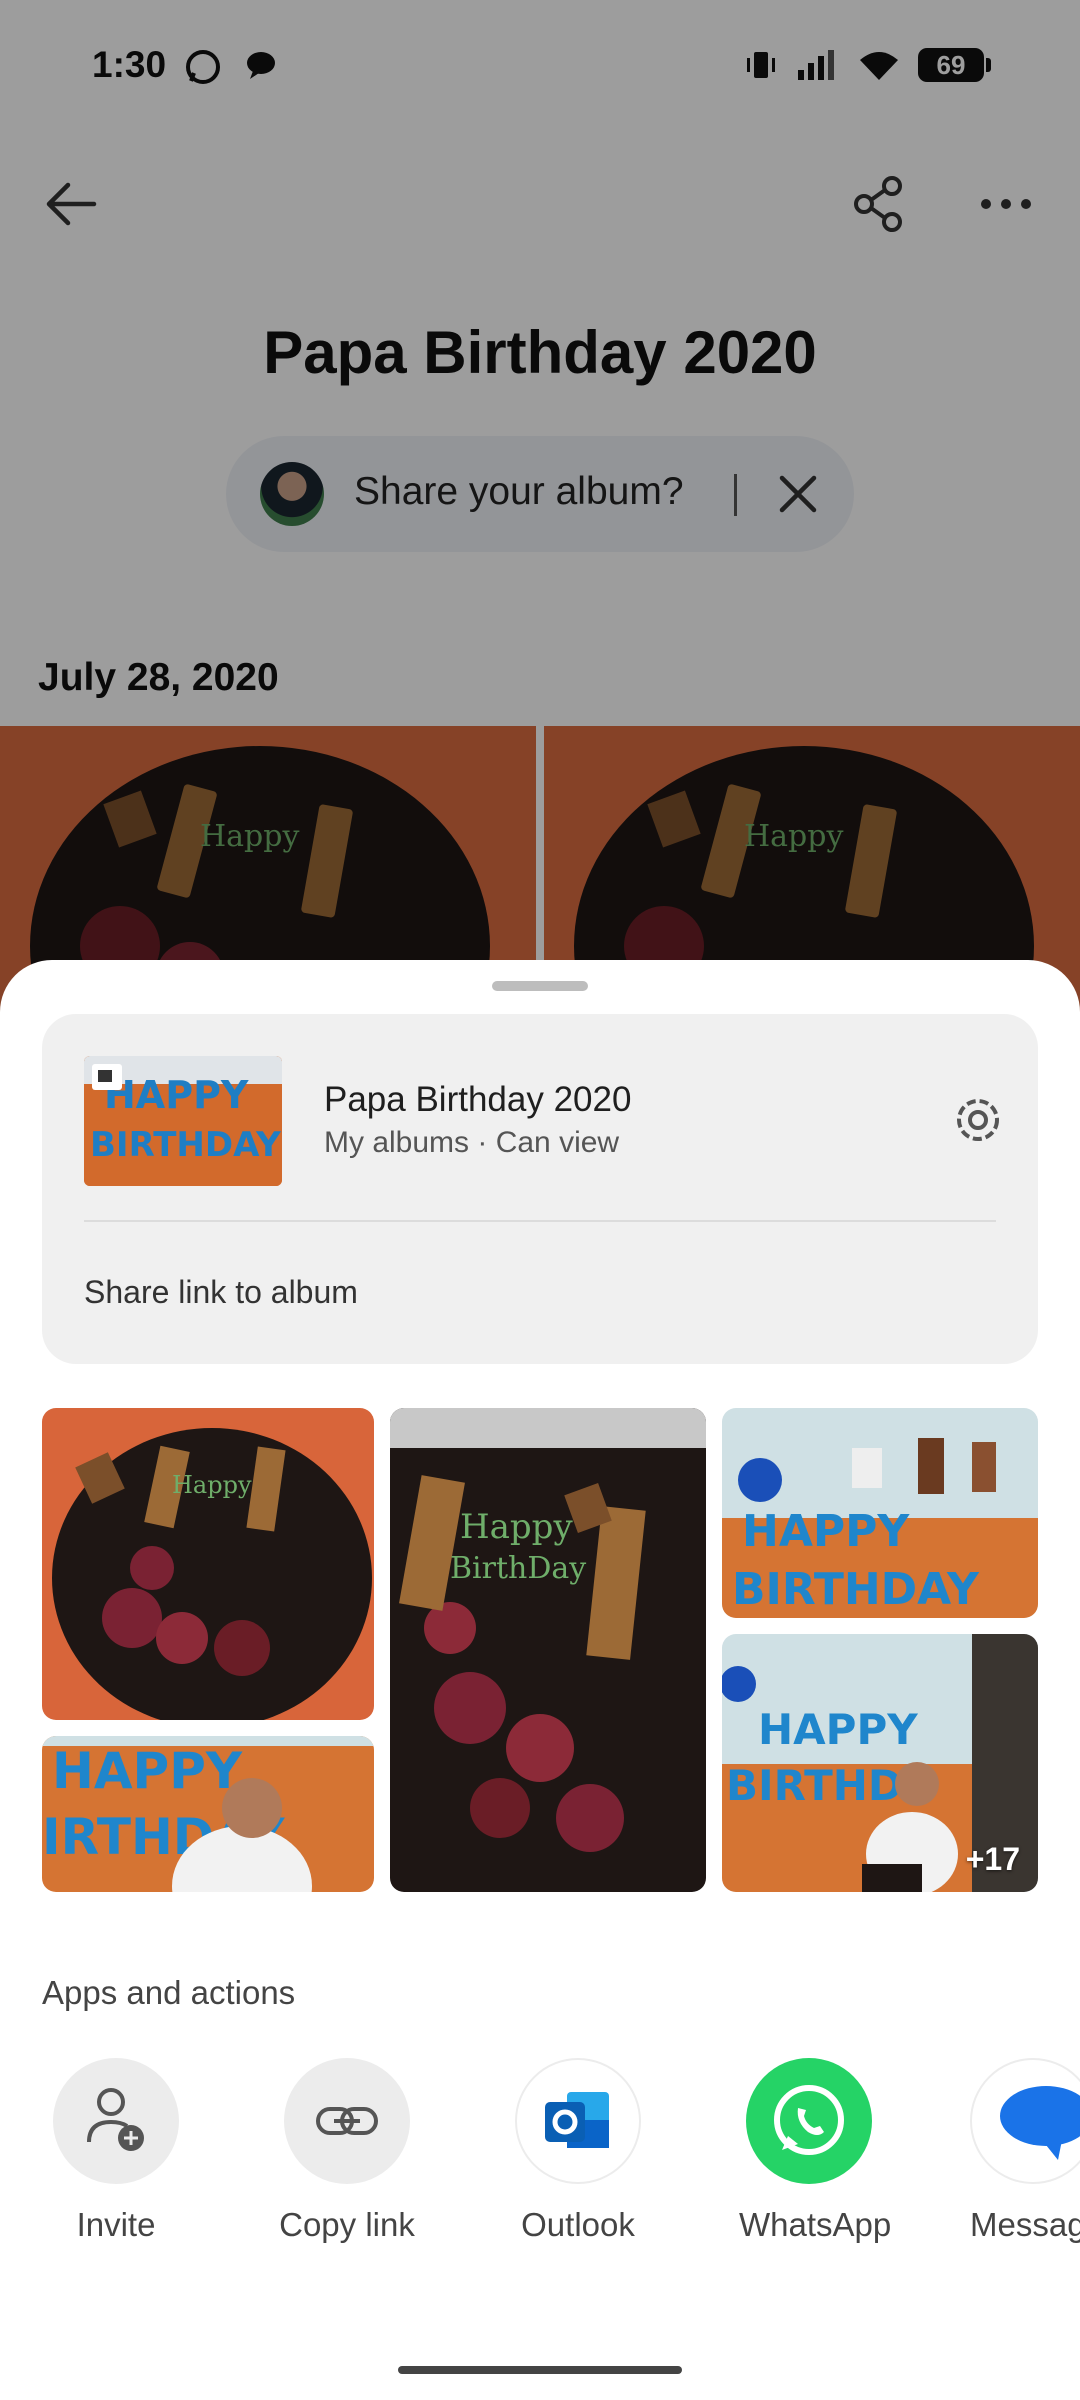 This screenshot has width=1080, height=2400. Describe the element at coordinates (540, 2370) in the screenshot. I see `gesture-nav-bar` at that location.